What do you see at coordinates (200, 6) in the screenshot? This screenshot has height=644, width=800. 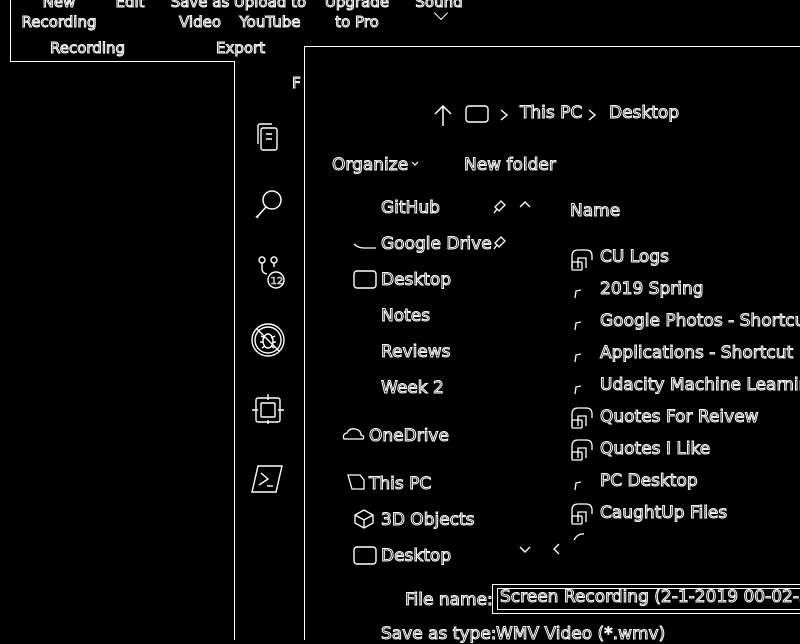 I see `save-as-video-label-line1: Save as` at bounding box center [200, 6].